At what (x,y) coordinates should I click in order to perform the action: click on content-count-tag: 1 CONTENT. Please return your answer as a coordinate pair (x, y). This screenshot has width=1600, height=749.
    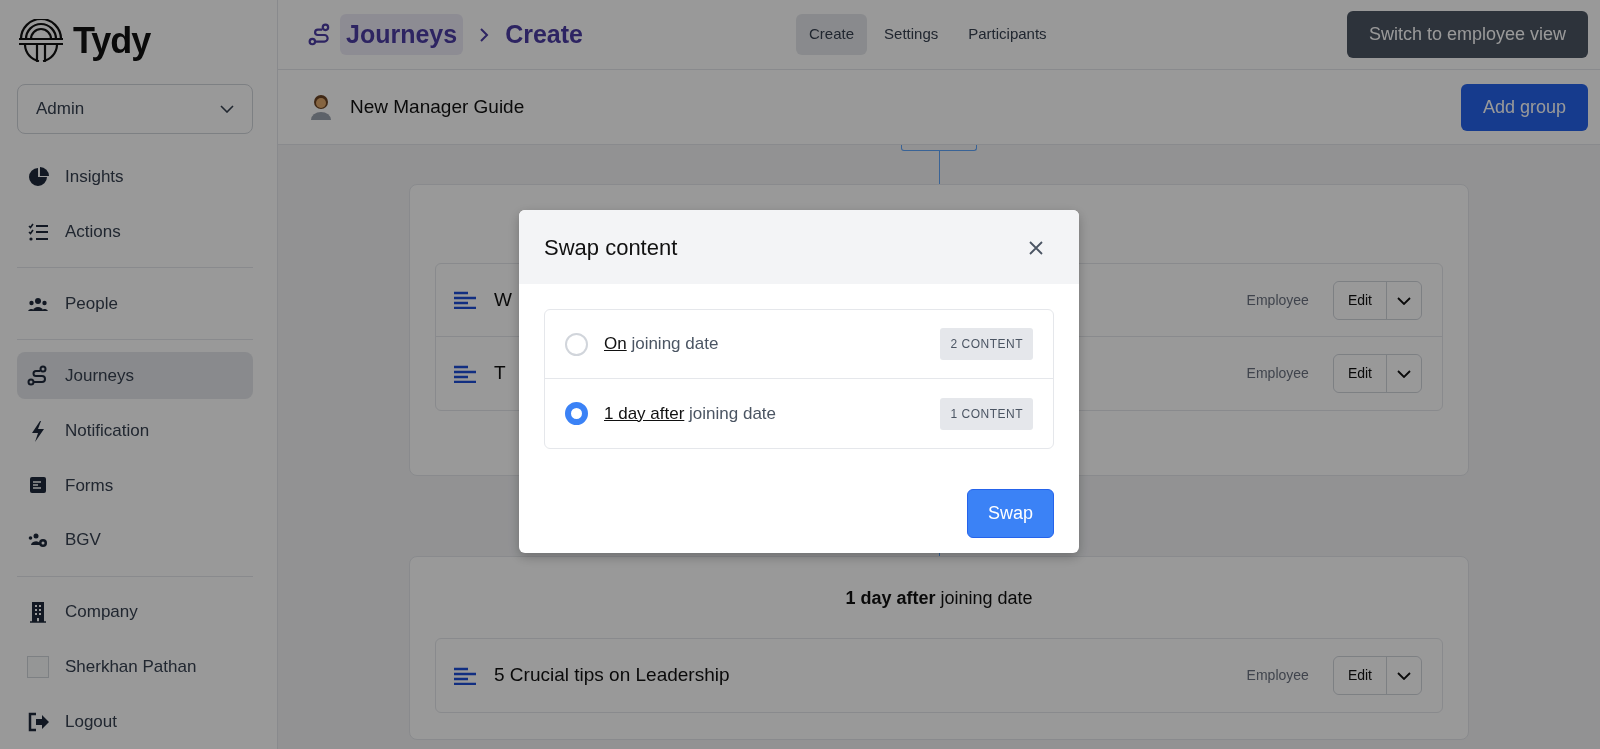
    Looking at the image, I should click on (986, 413).